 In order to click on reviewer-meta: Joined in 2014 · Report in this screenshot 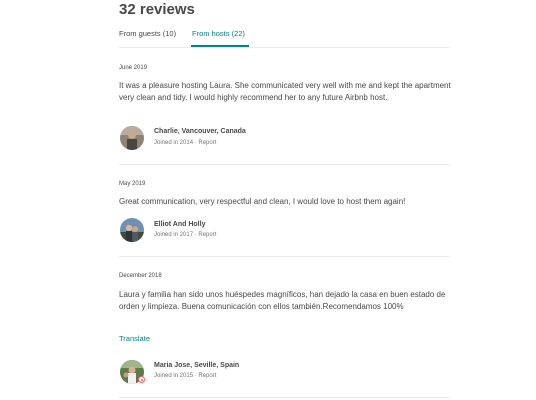, I will do `click(185, 143)`.